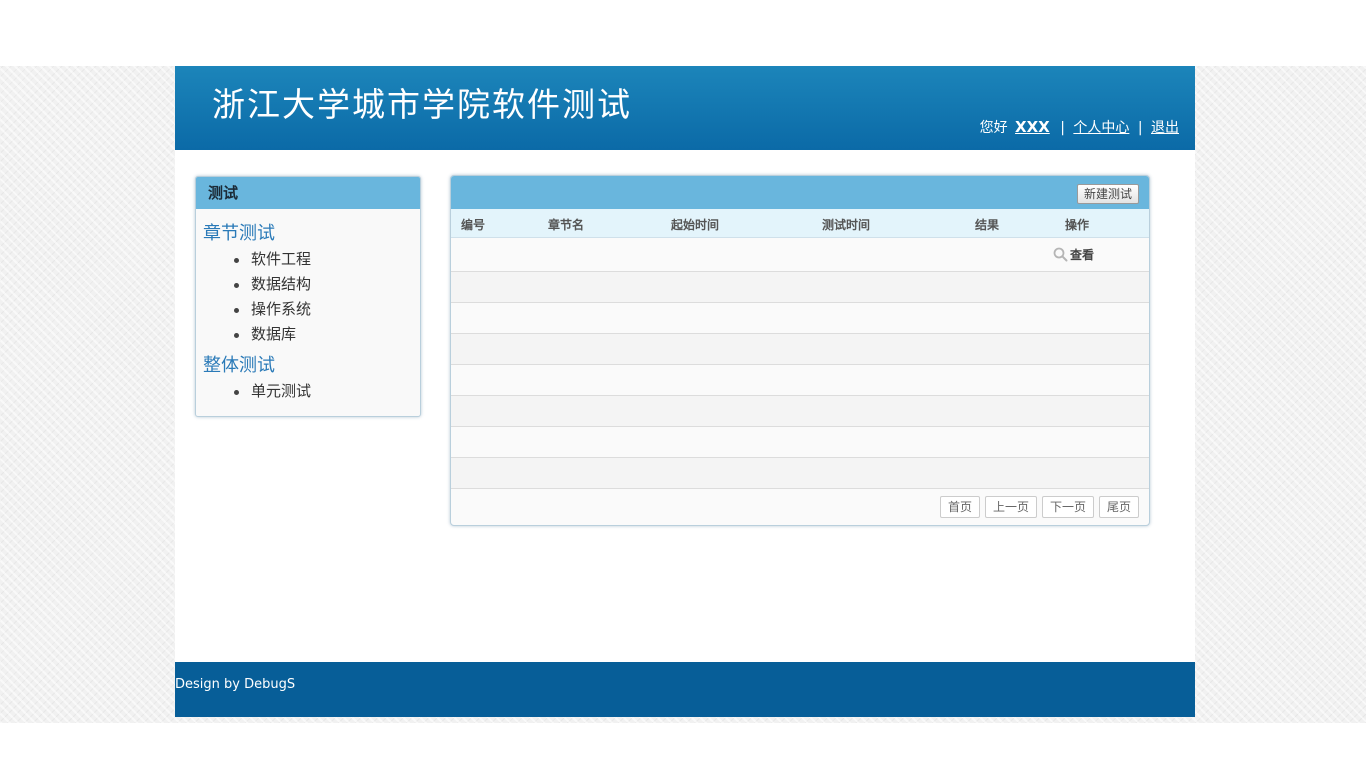 This screenshot has width=1366, height=768. Describe the element at coordinates (311, 364) in the screenshot. I see `sidebar-group-overall-test: 整体测试` at that location.